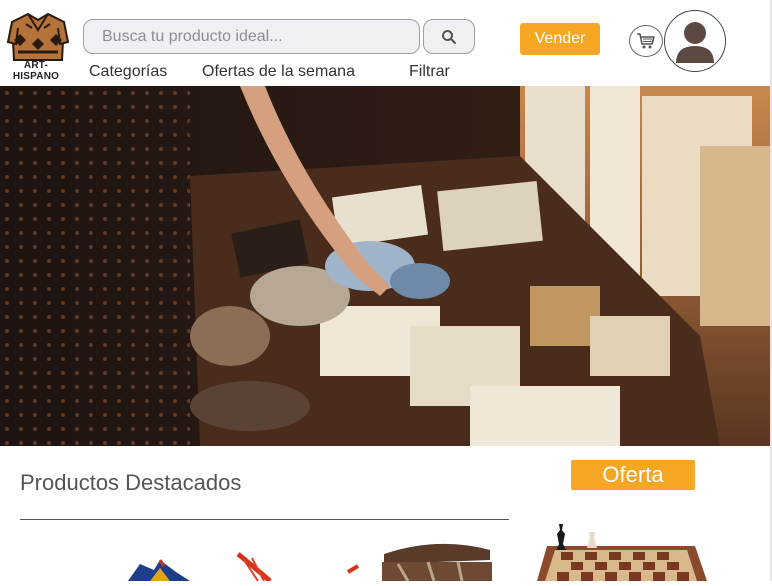 The width and height of the screenshot is (772, 586). What do you see at coordinates (128, 72) in the screenshot?
I see `nav-categorias: Categorías` at bounding box center [128, 72].